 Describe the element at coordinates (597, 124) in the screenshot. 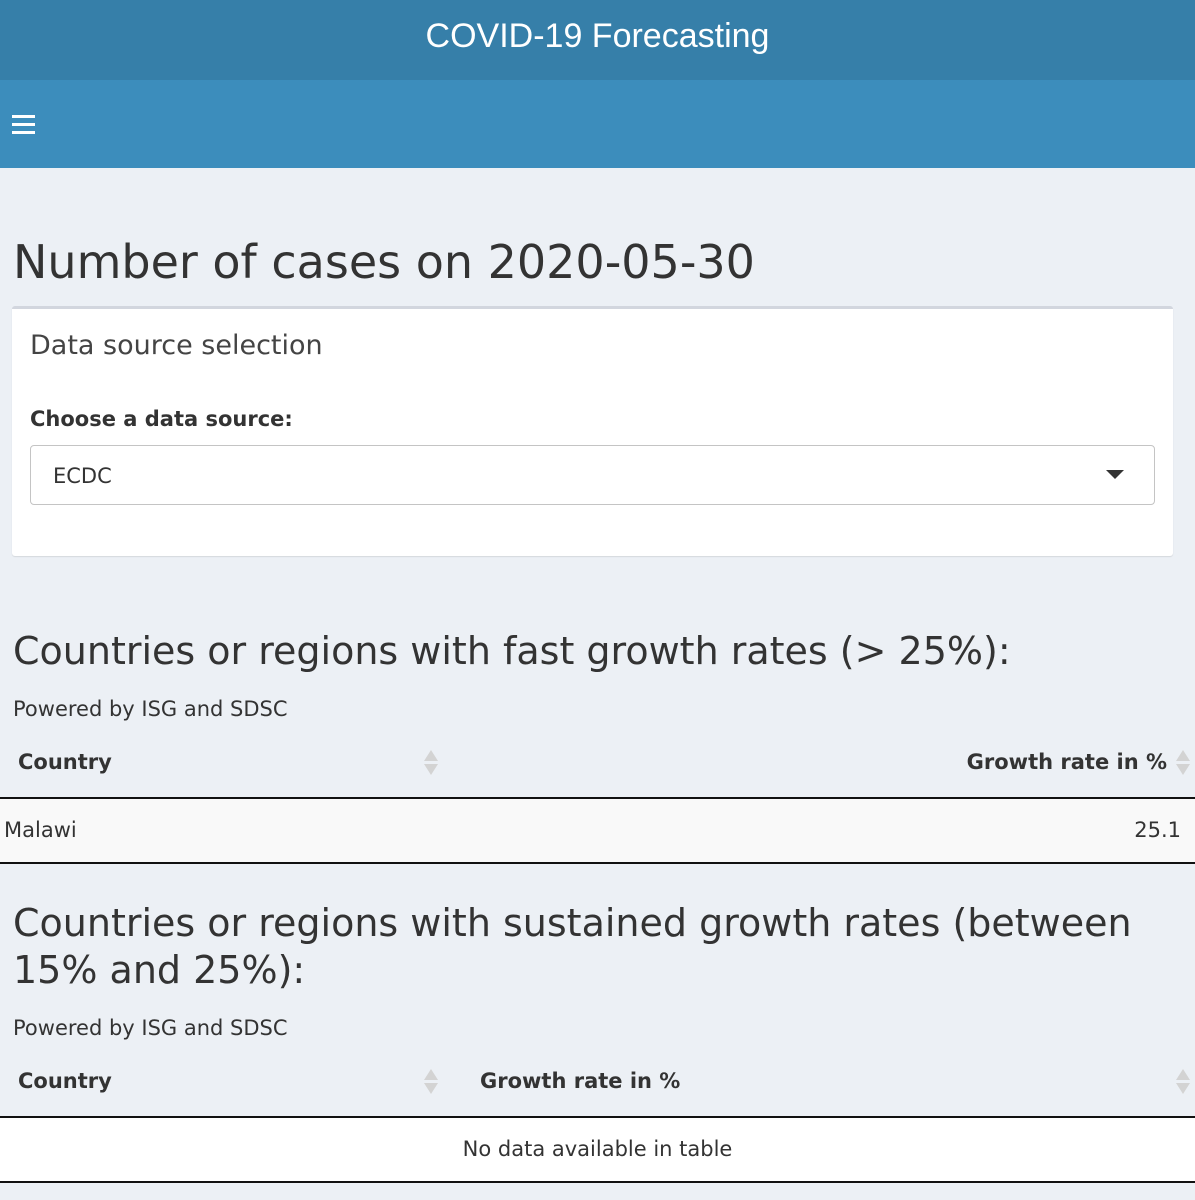

I see `navbar` at that location.